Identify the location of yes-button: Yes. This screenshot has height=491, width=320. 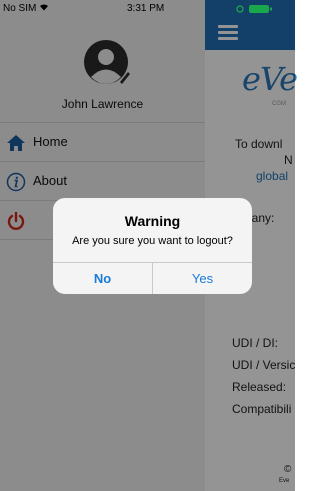
(202, 278).